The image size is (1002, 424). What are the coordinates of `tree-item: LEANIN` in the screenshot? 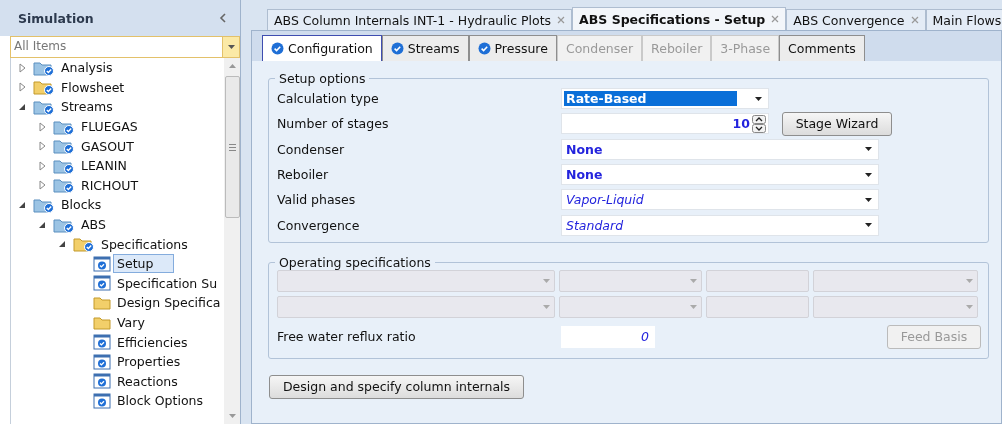 It's located at (104, 166).